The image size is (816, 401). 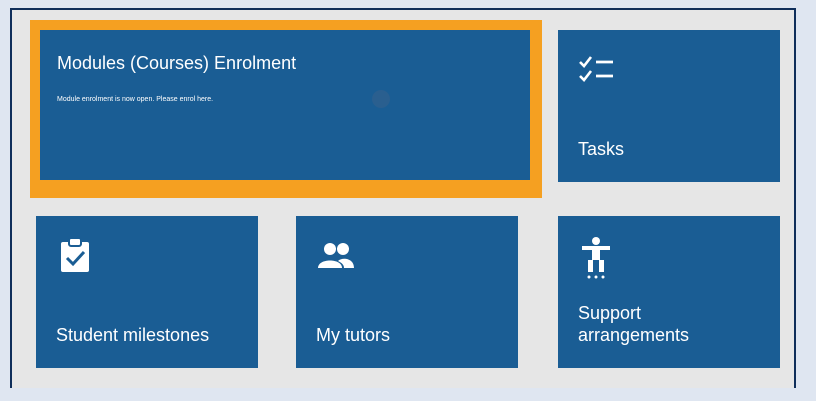 What do you see at coordinates (407, 292) in the screenshot?
I see `my-tutors-tile: My tutors` at bounding box center [407, 292].